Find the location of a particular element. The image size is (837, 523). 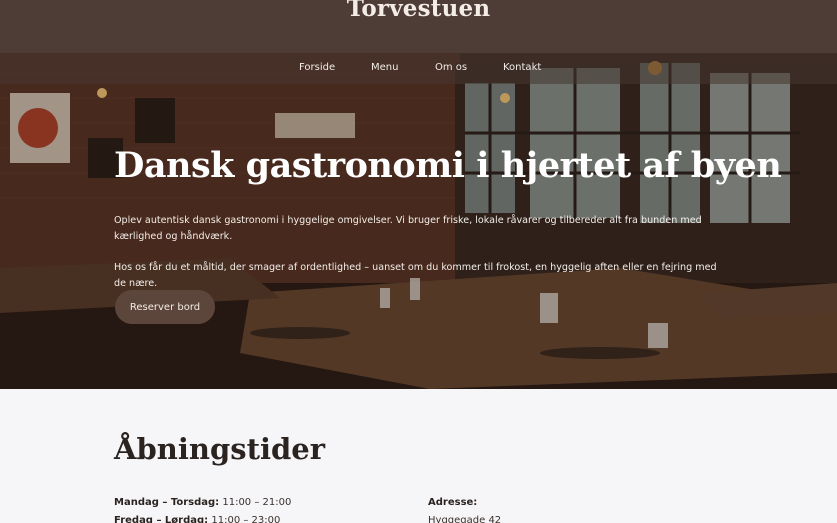

hours-days: Mandag – Torsdag: is located at coordinates (167, 502).